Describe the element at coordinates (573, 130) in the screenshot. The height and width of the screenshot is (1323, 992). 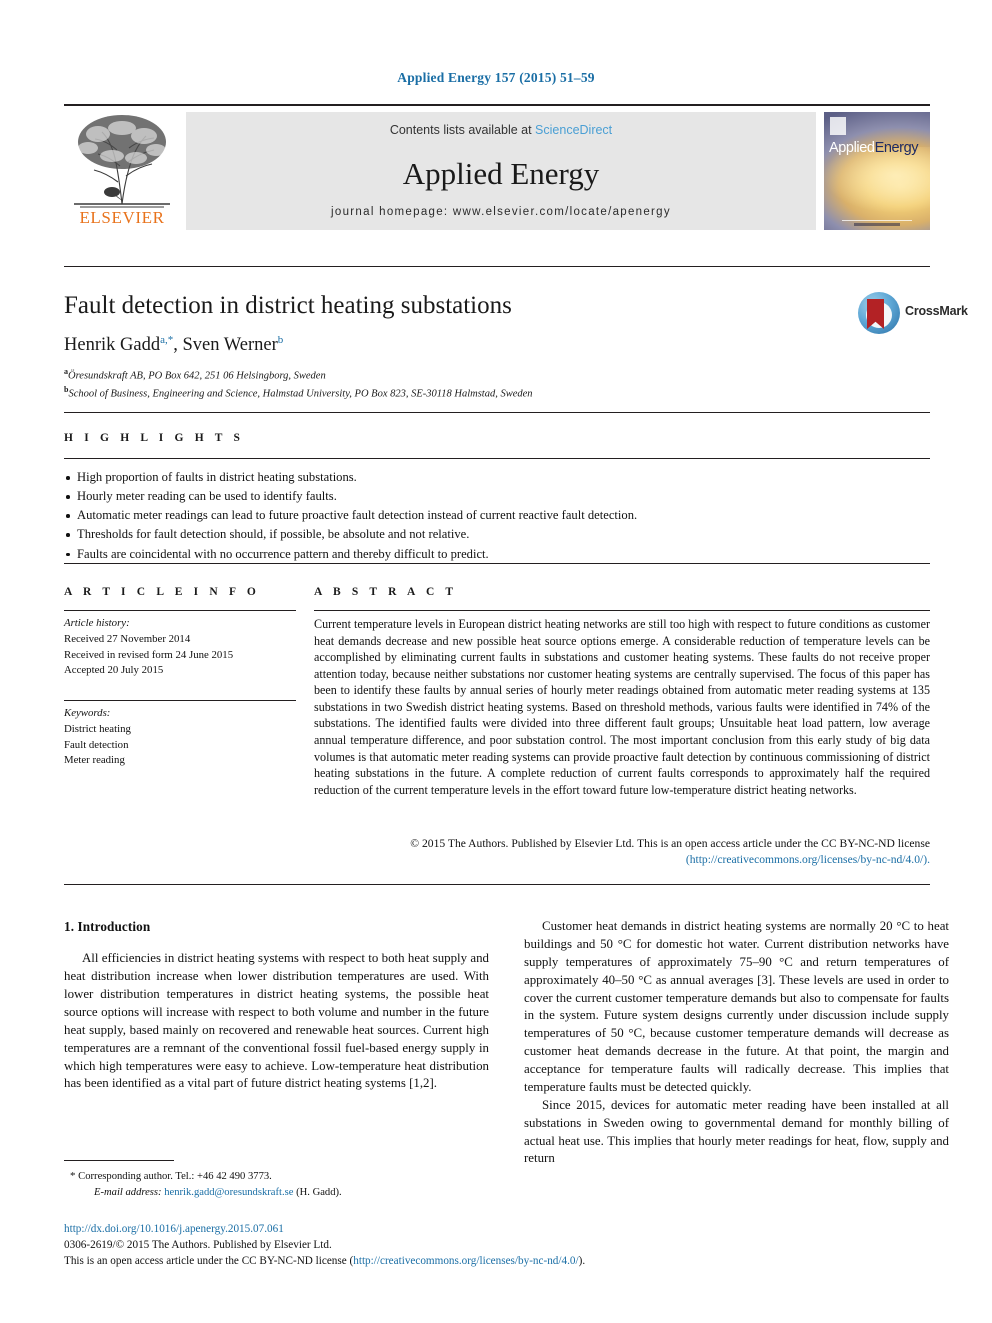
I see `sciencedirect-link: ScienceDirect` at that location.